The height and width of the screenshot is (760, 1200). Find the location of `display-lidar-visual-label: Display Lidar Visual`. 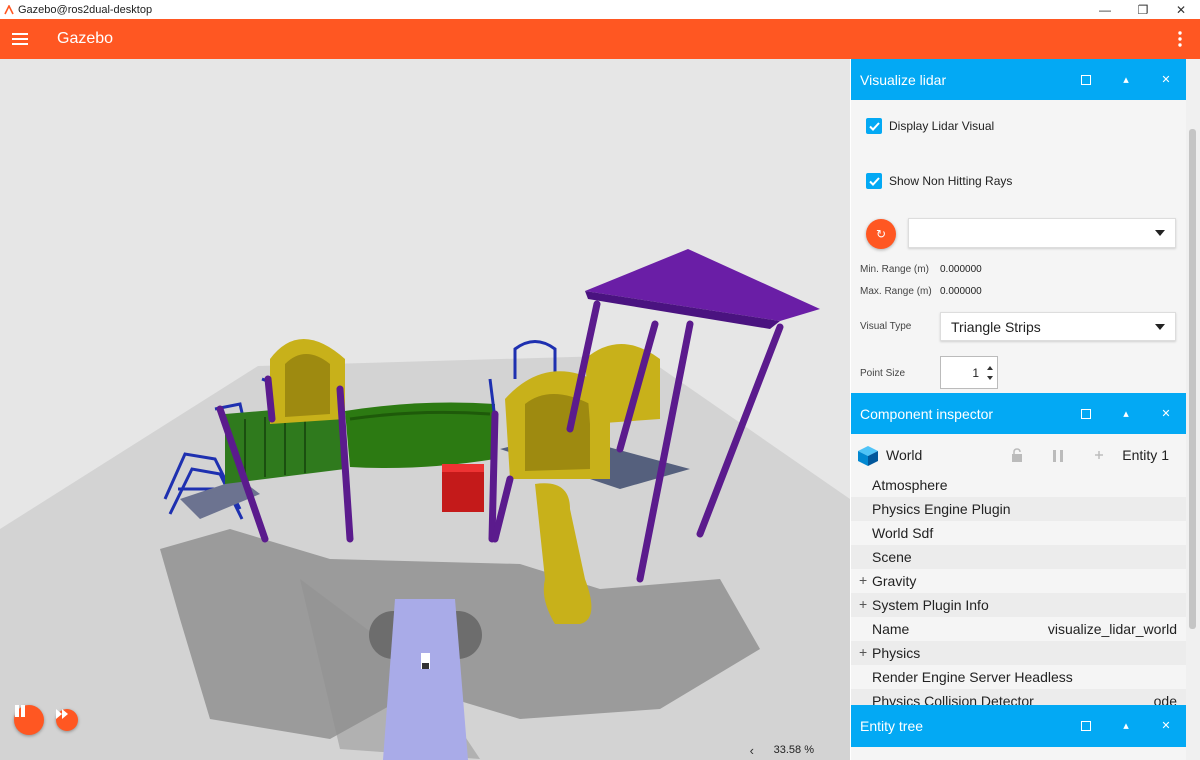

display-lidar-visual-label: Display Lidar Visual is located at coordinates (942, 126).